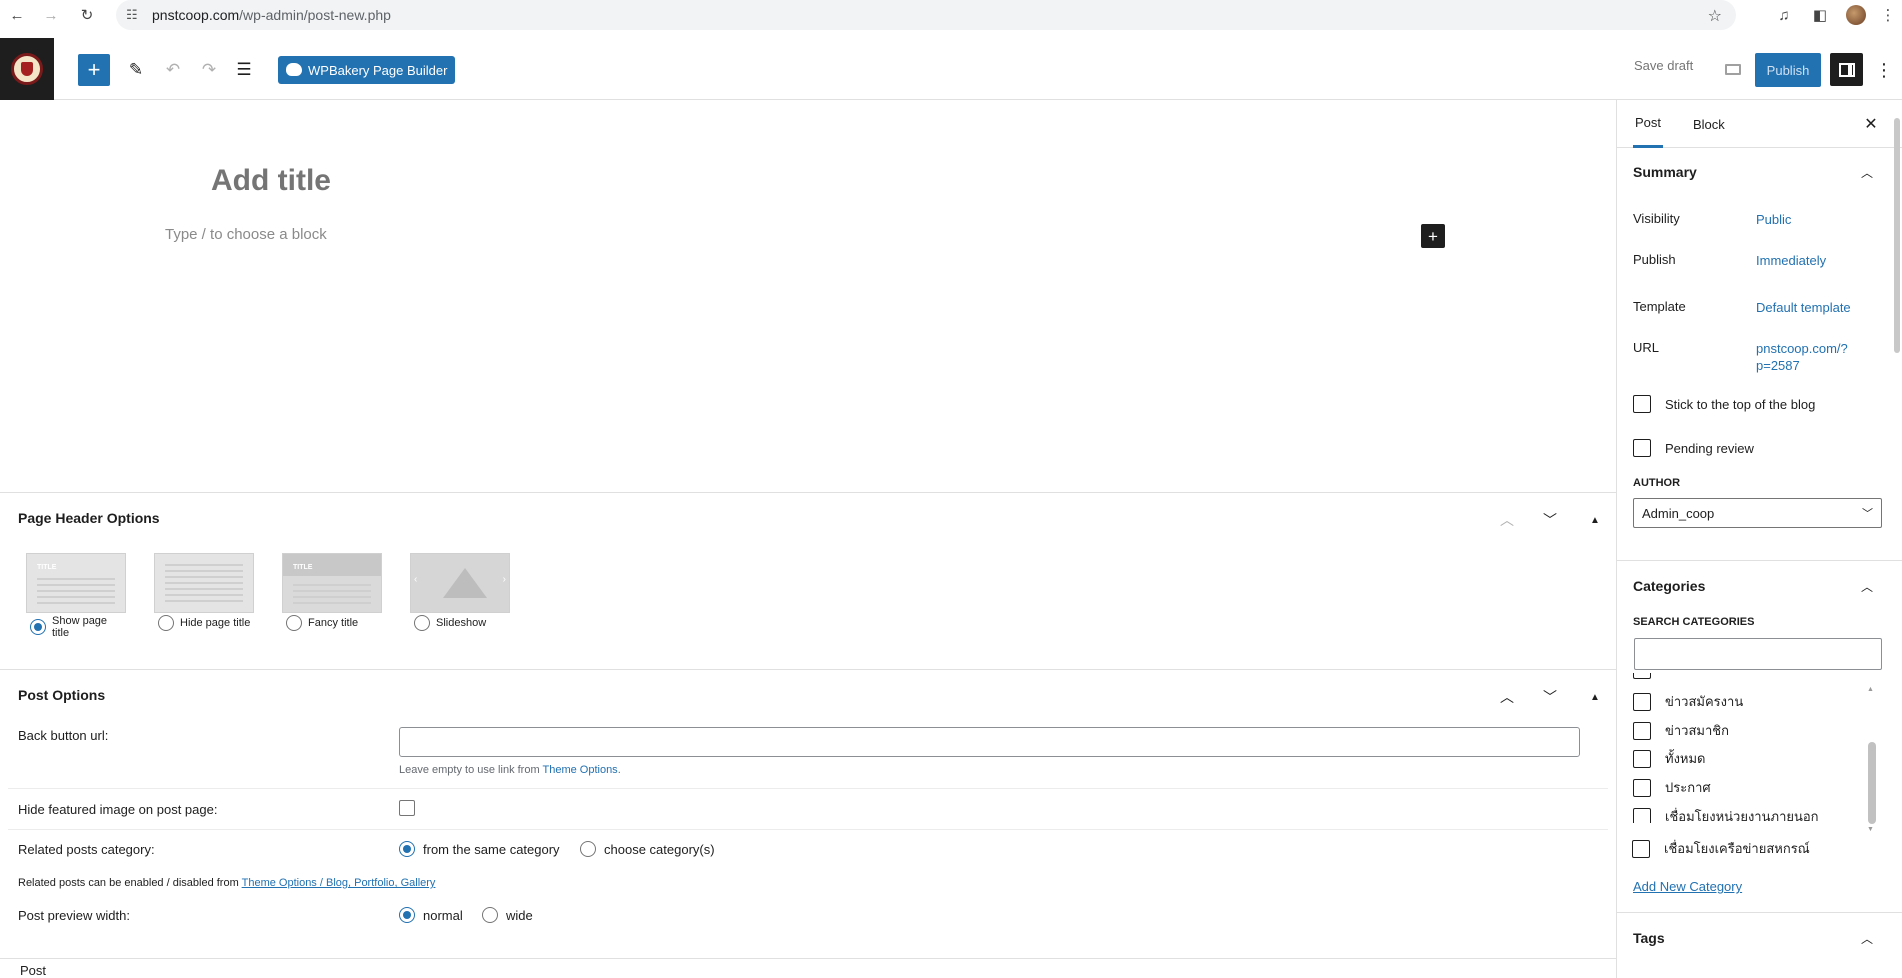 Image resolution: width=1902 pixels, height=978 pixels. Describe the element at coordinates (33, 970) in the screenshot. I see `breadcrumb-post: Post` at that location.